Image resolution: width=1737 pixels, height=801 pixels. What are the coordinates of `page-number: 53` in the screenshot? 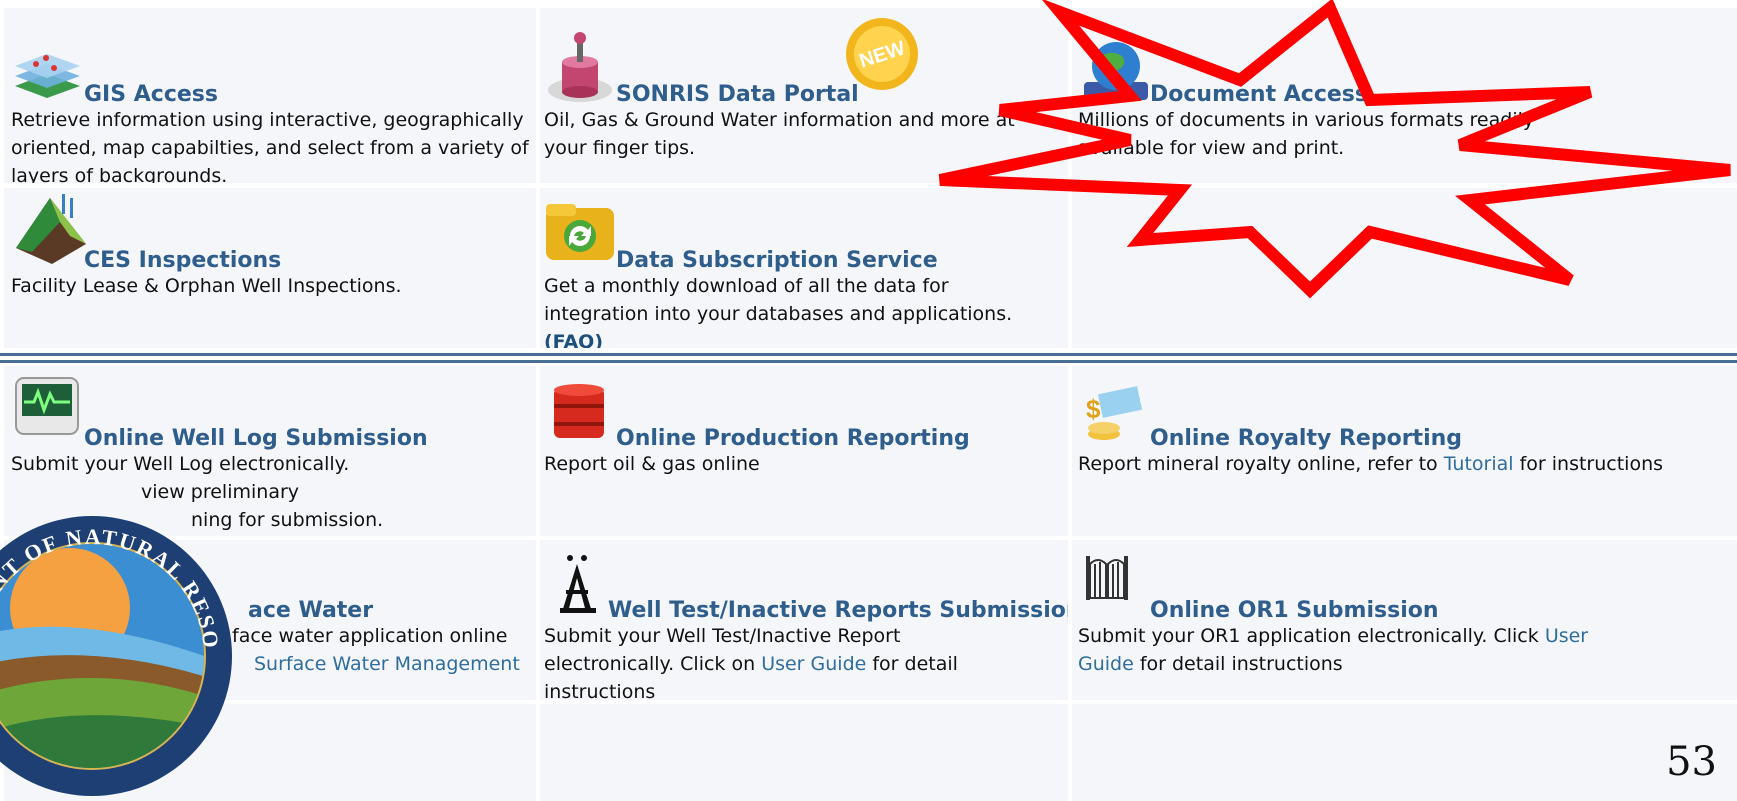 It's located at (1691, 762).